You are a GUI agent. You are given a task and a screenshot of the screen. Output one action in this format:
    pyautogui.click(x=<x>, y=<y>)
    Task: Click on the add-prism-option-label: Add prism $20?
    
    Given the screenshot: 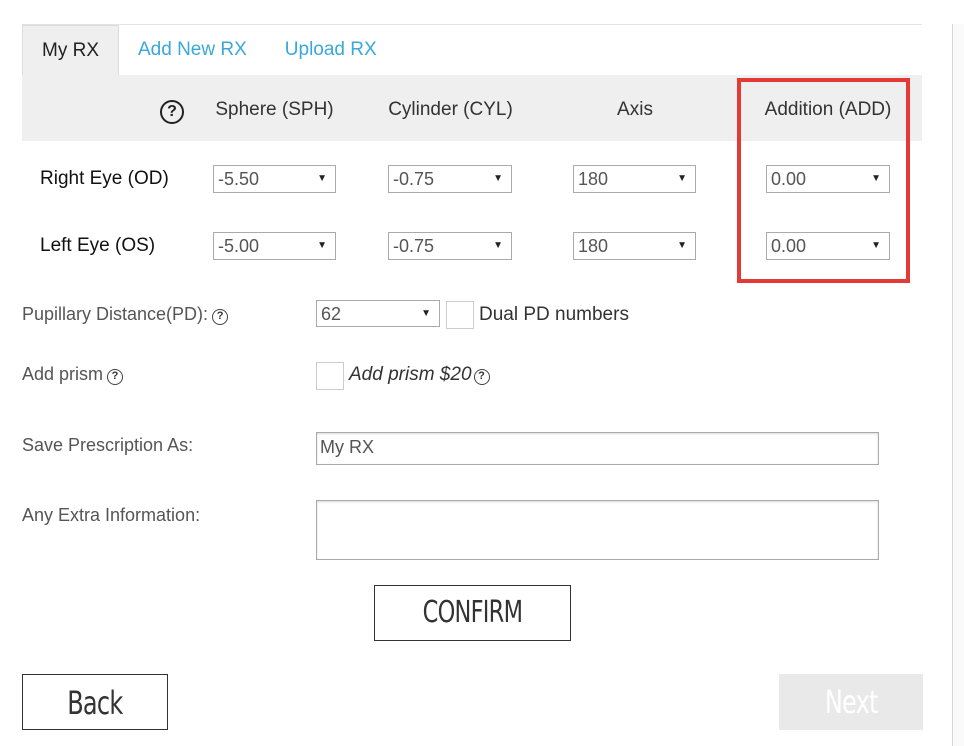 What is the action you would take?
    pyautogui.click(x=419, y=375)
    